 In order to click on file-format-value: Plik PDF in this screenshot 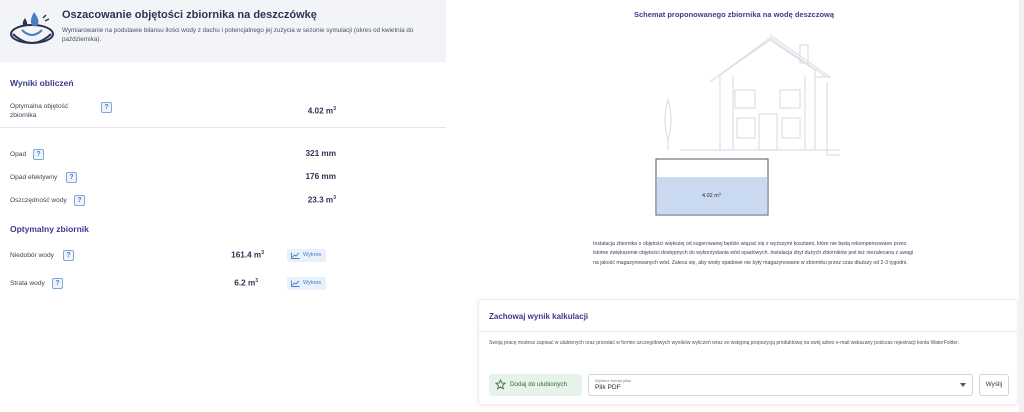, I will do `click(608, 387)`.